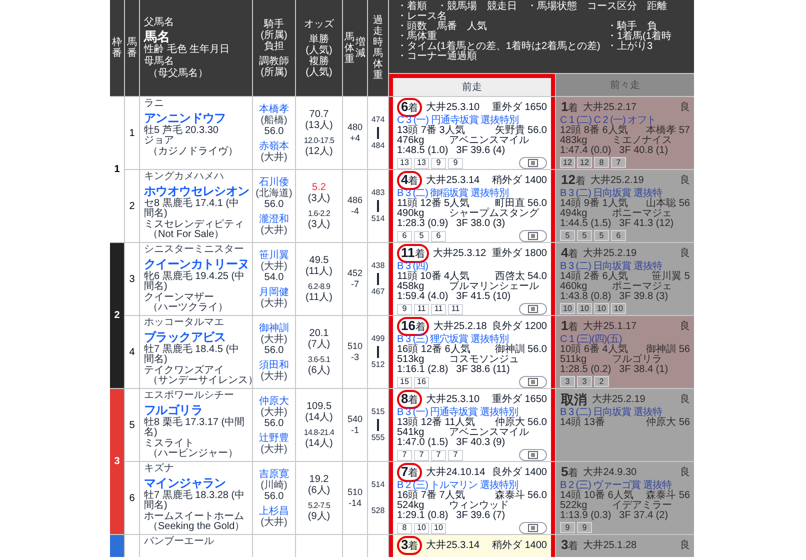  What do you see at coordinates (319, 432) in the screenshot?
I see `place-odds: 14.8-21.4` at bounding box center [319, 432].